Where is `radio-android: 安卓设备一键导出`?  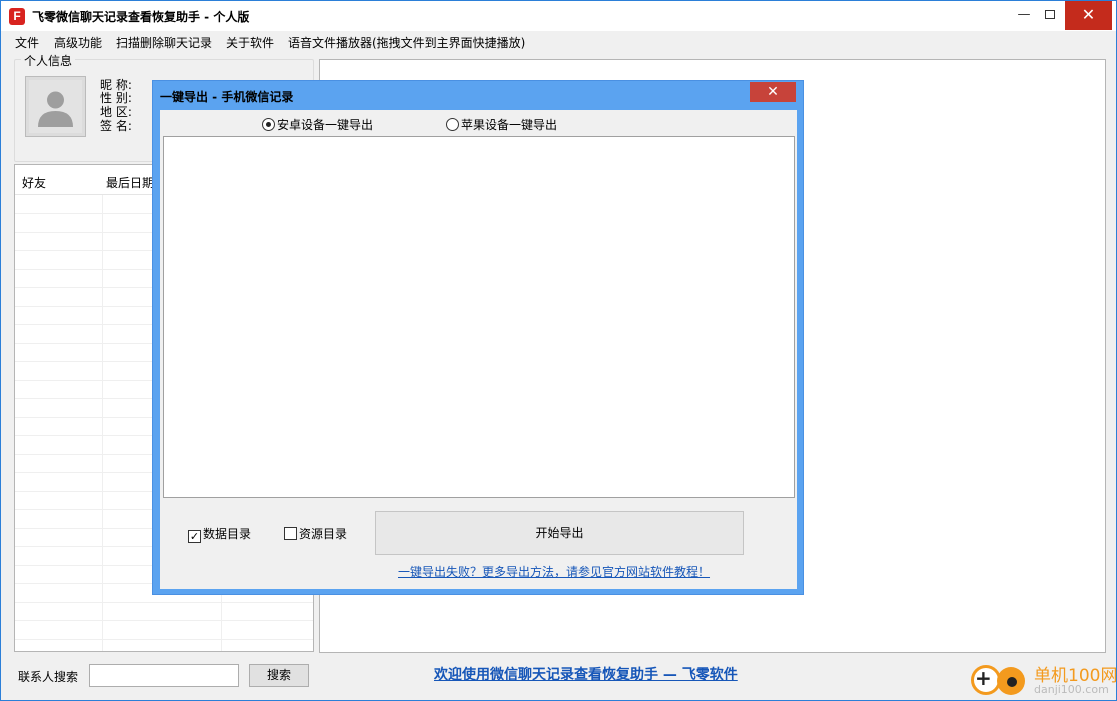 radio-android: 安卓设备一键导出 is located at coordinates (317, 124).